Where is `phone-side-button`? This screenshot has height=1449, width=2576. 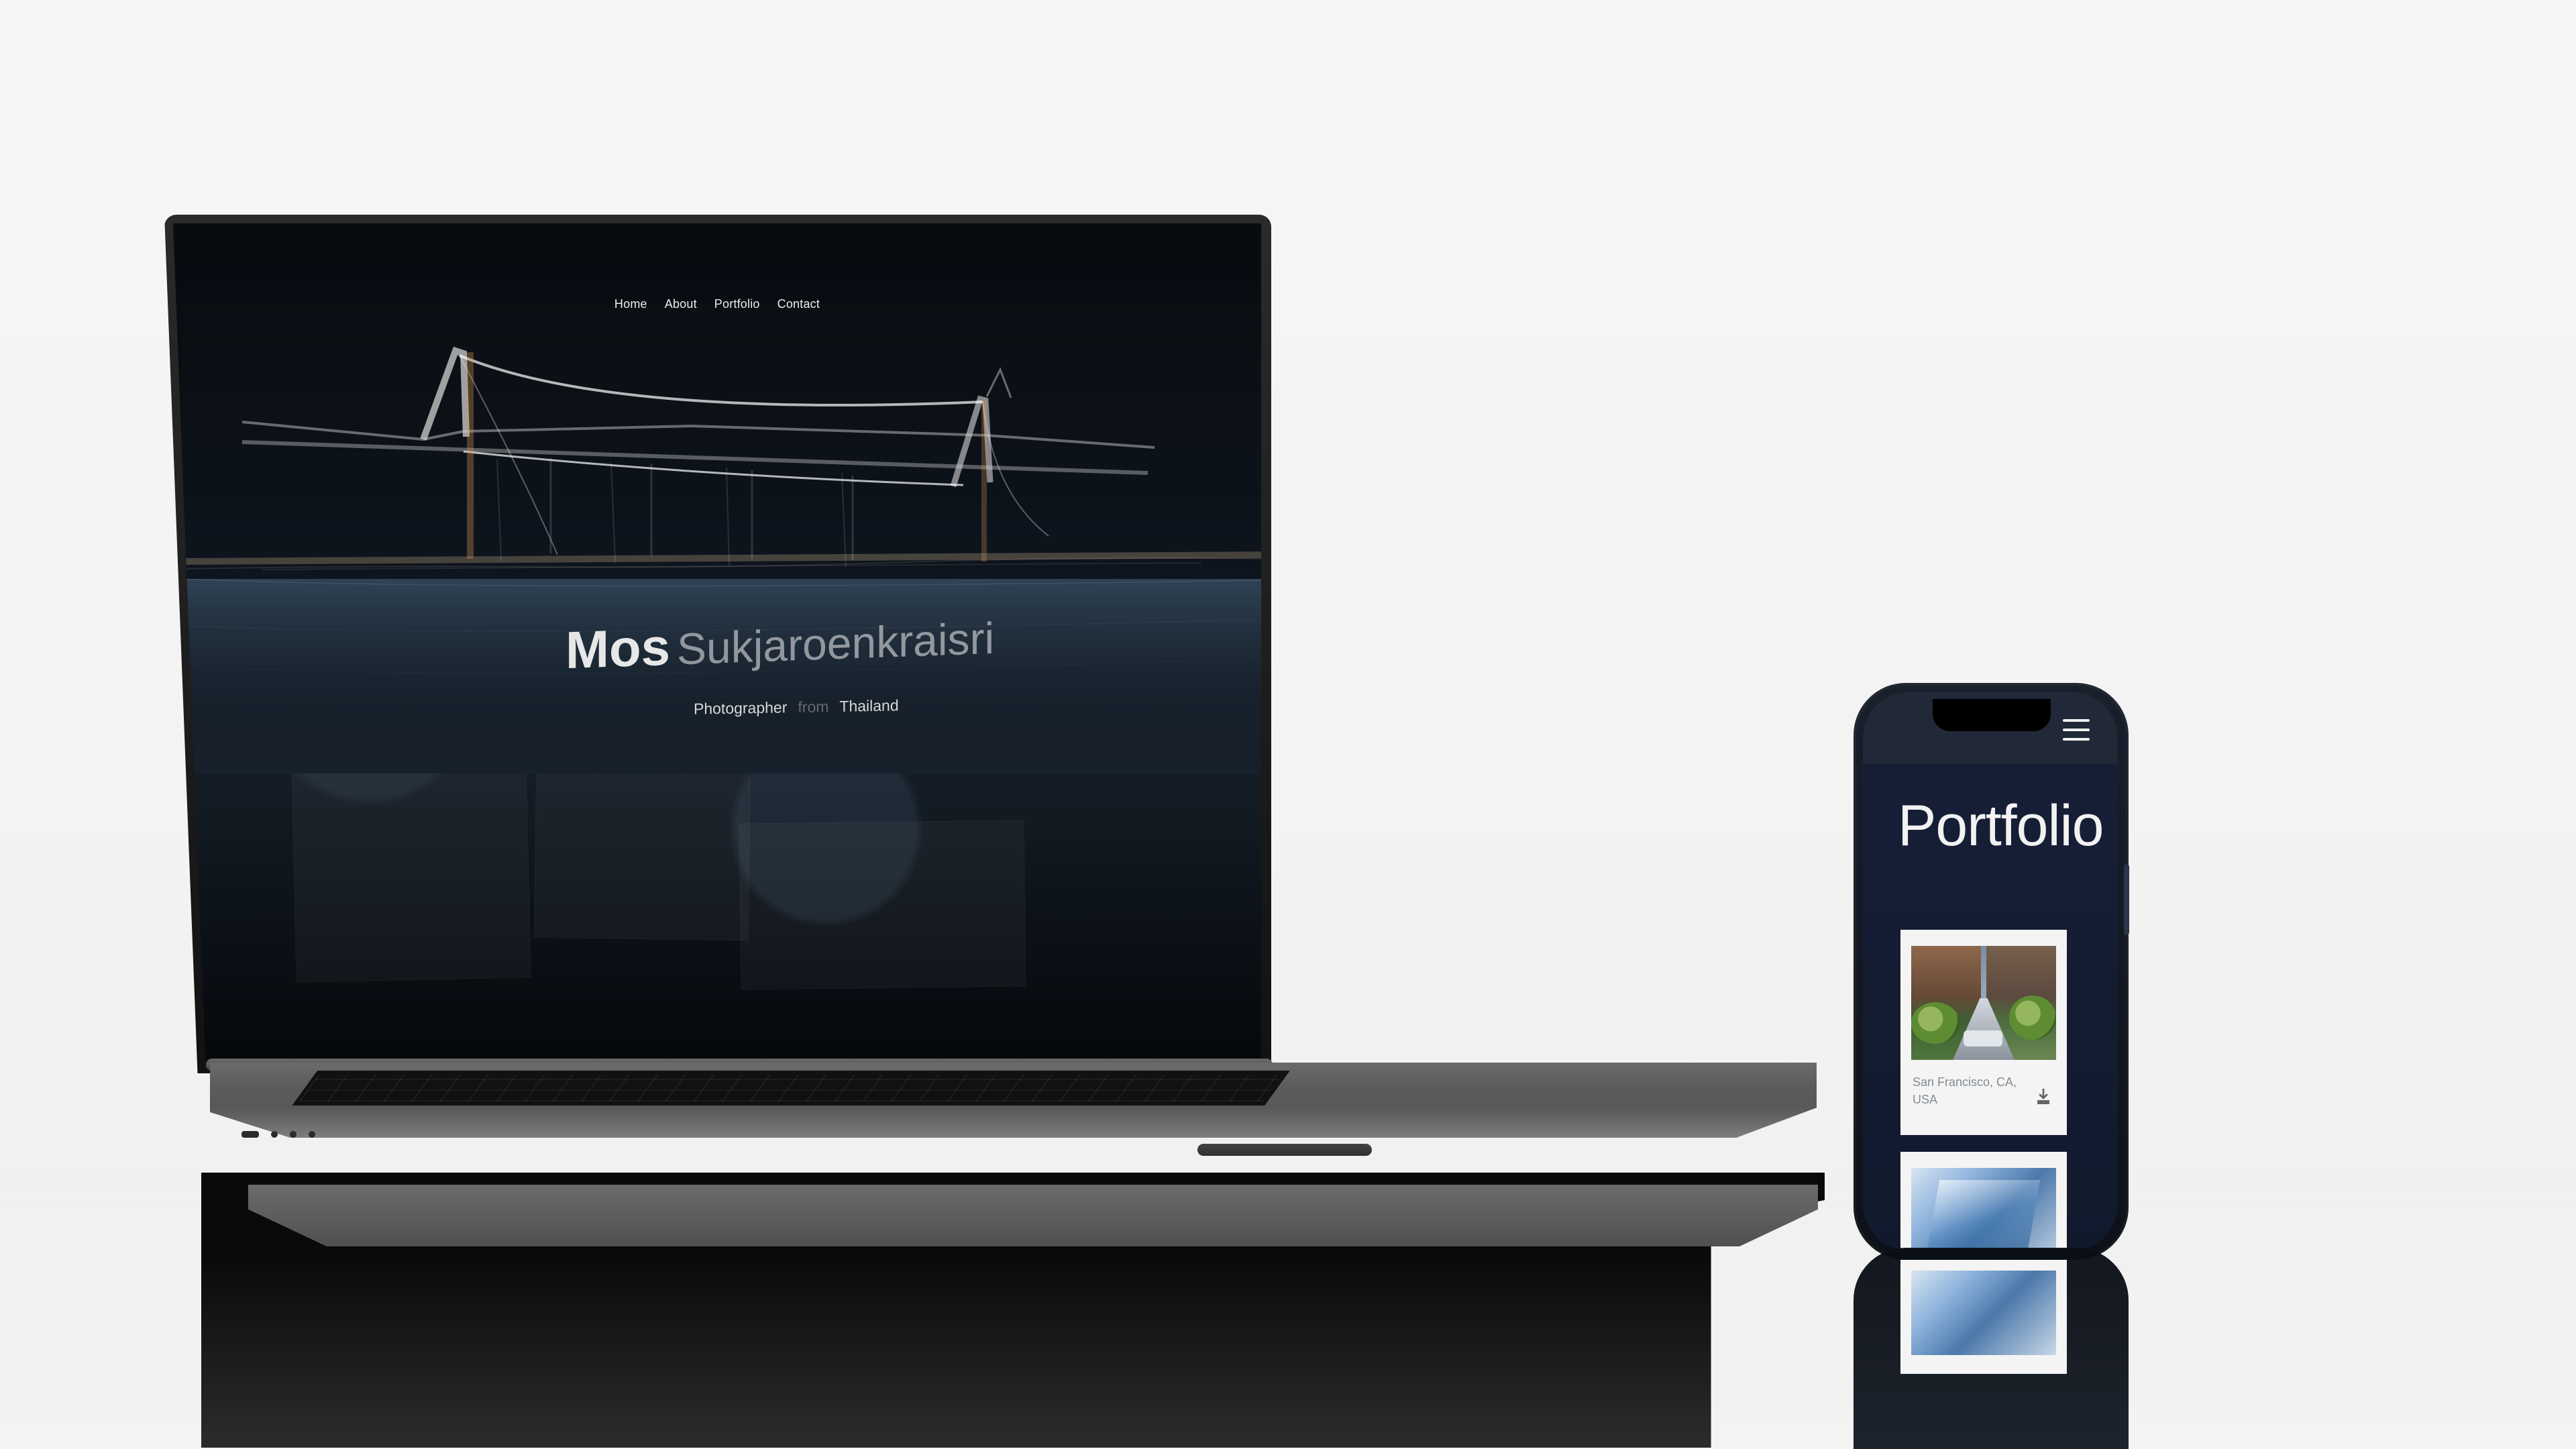
phone-side-button is located at coordinates (2126, 899).